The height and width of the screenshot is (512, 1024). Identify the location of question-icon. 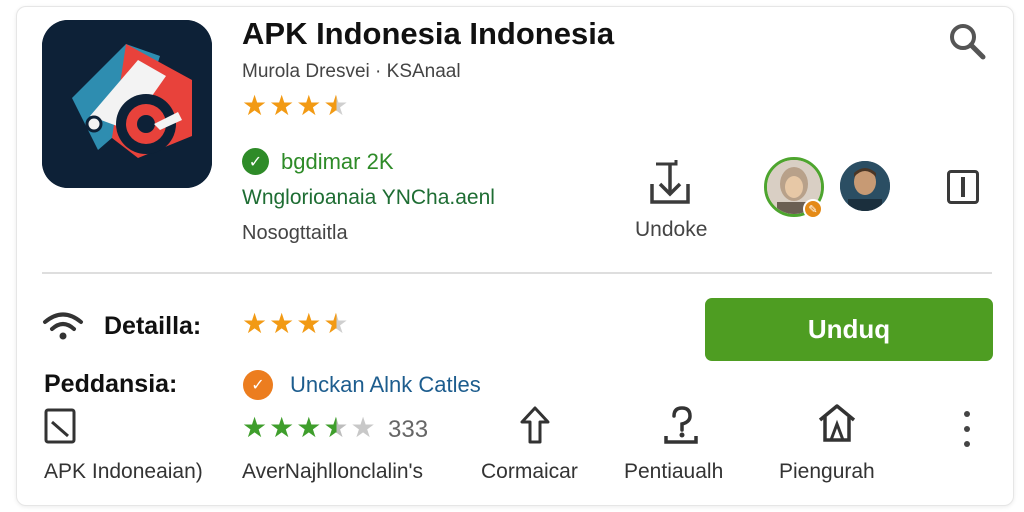
(681, 425).